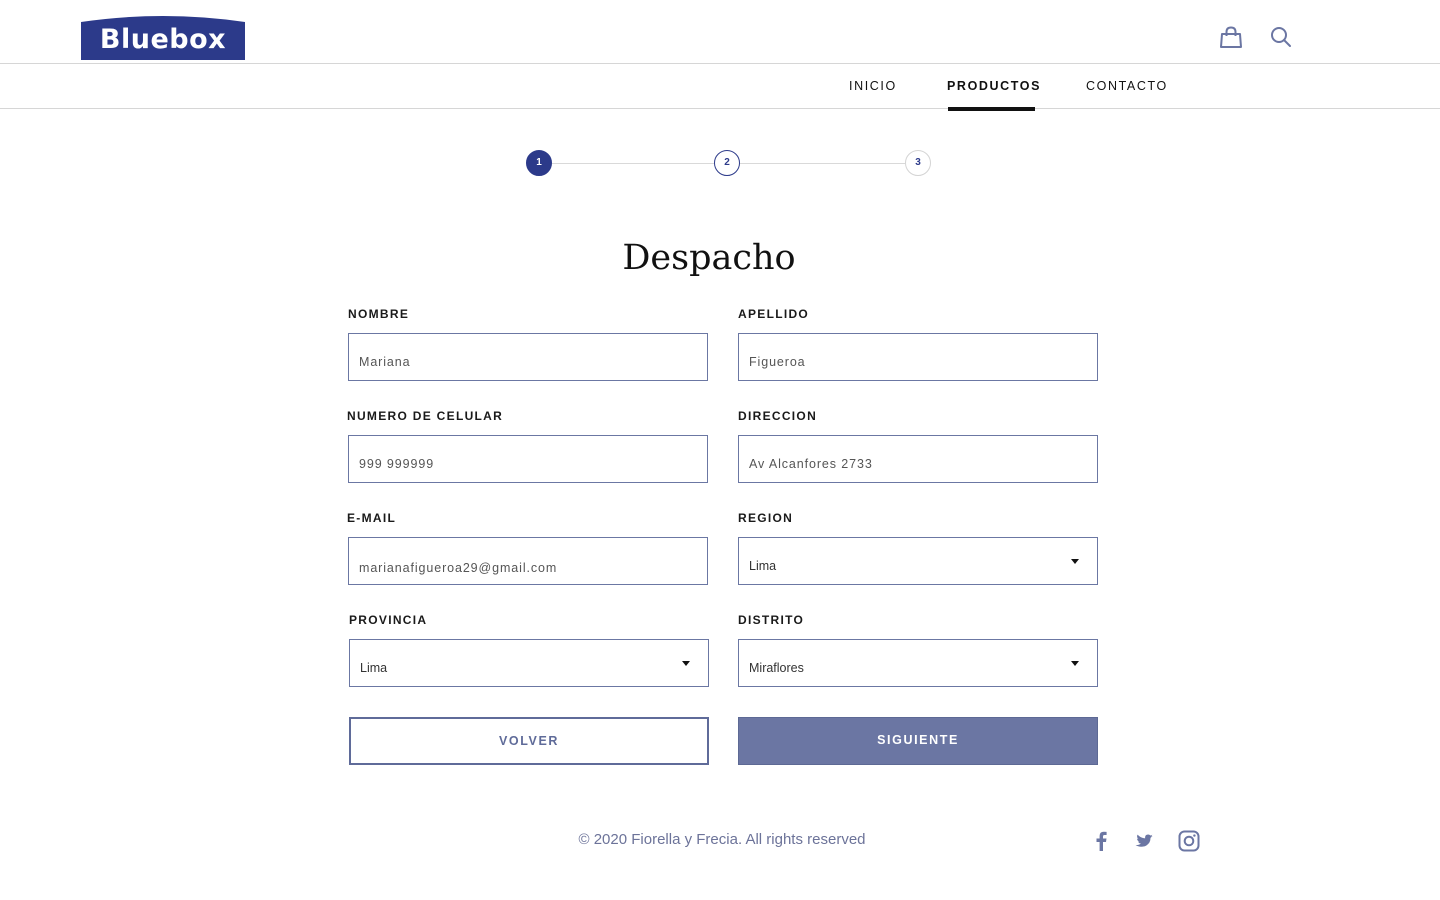 This screenshot has width=1440, height=900. Describe the element at coordinates (528, 464) in the screenshot. I see `celular-input` at that location.